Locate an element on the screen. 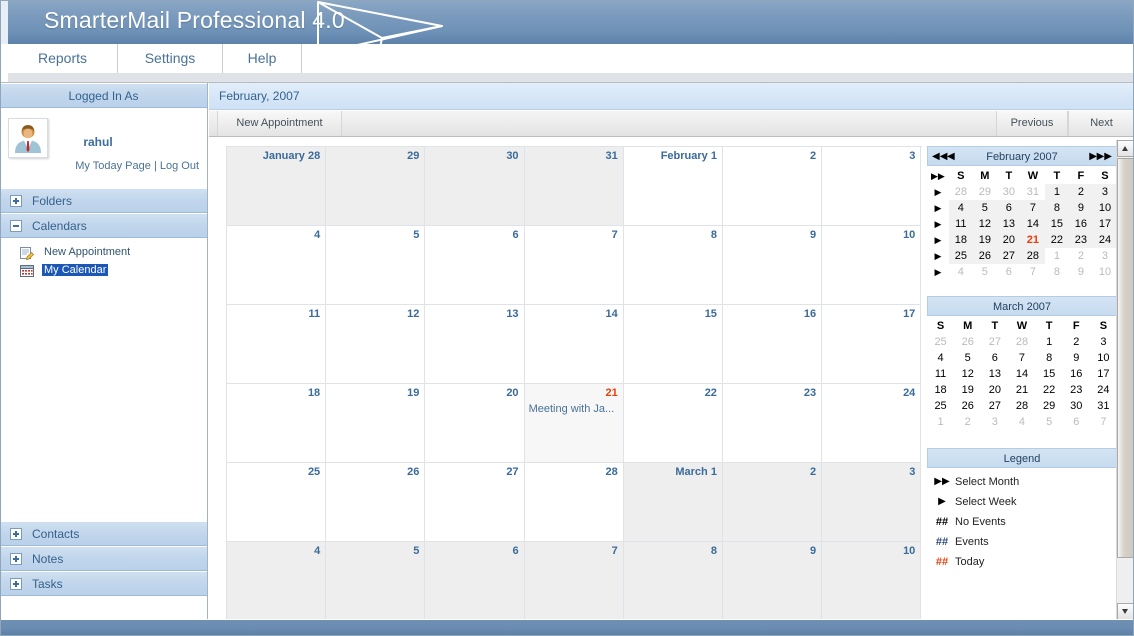 The image size is (1134, 636). mini-calendar-day: 23 is located at coordinates (1080, 240).